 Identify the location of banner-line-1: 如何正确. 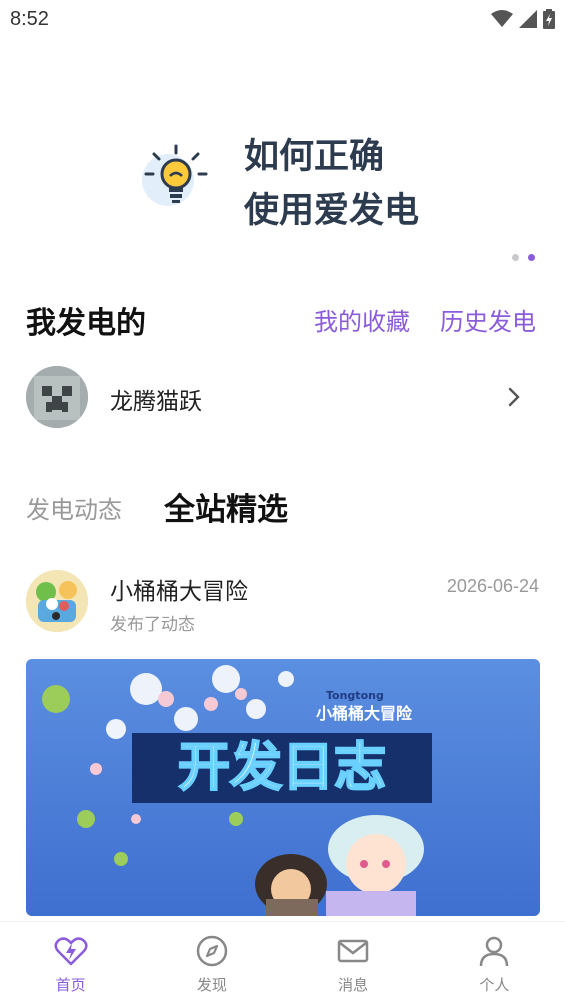
(314, 157).